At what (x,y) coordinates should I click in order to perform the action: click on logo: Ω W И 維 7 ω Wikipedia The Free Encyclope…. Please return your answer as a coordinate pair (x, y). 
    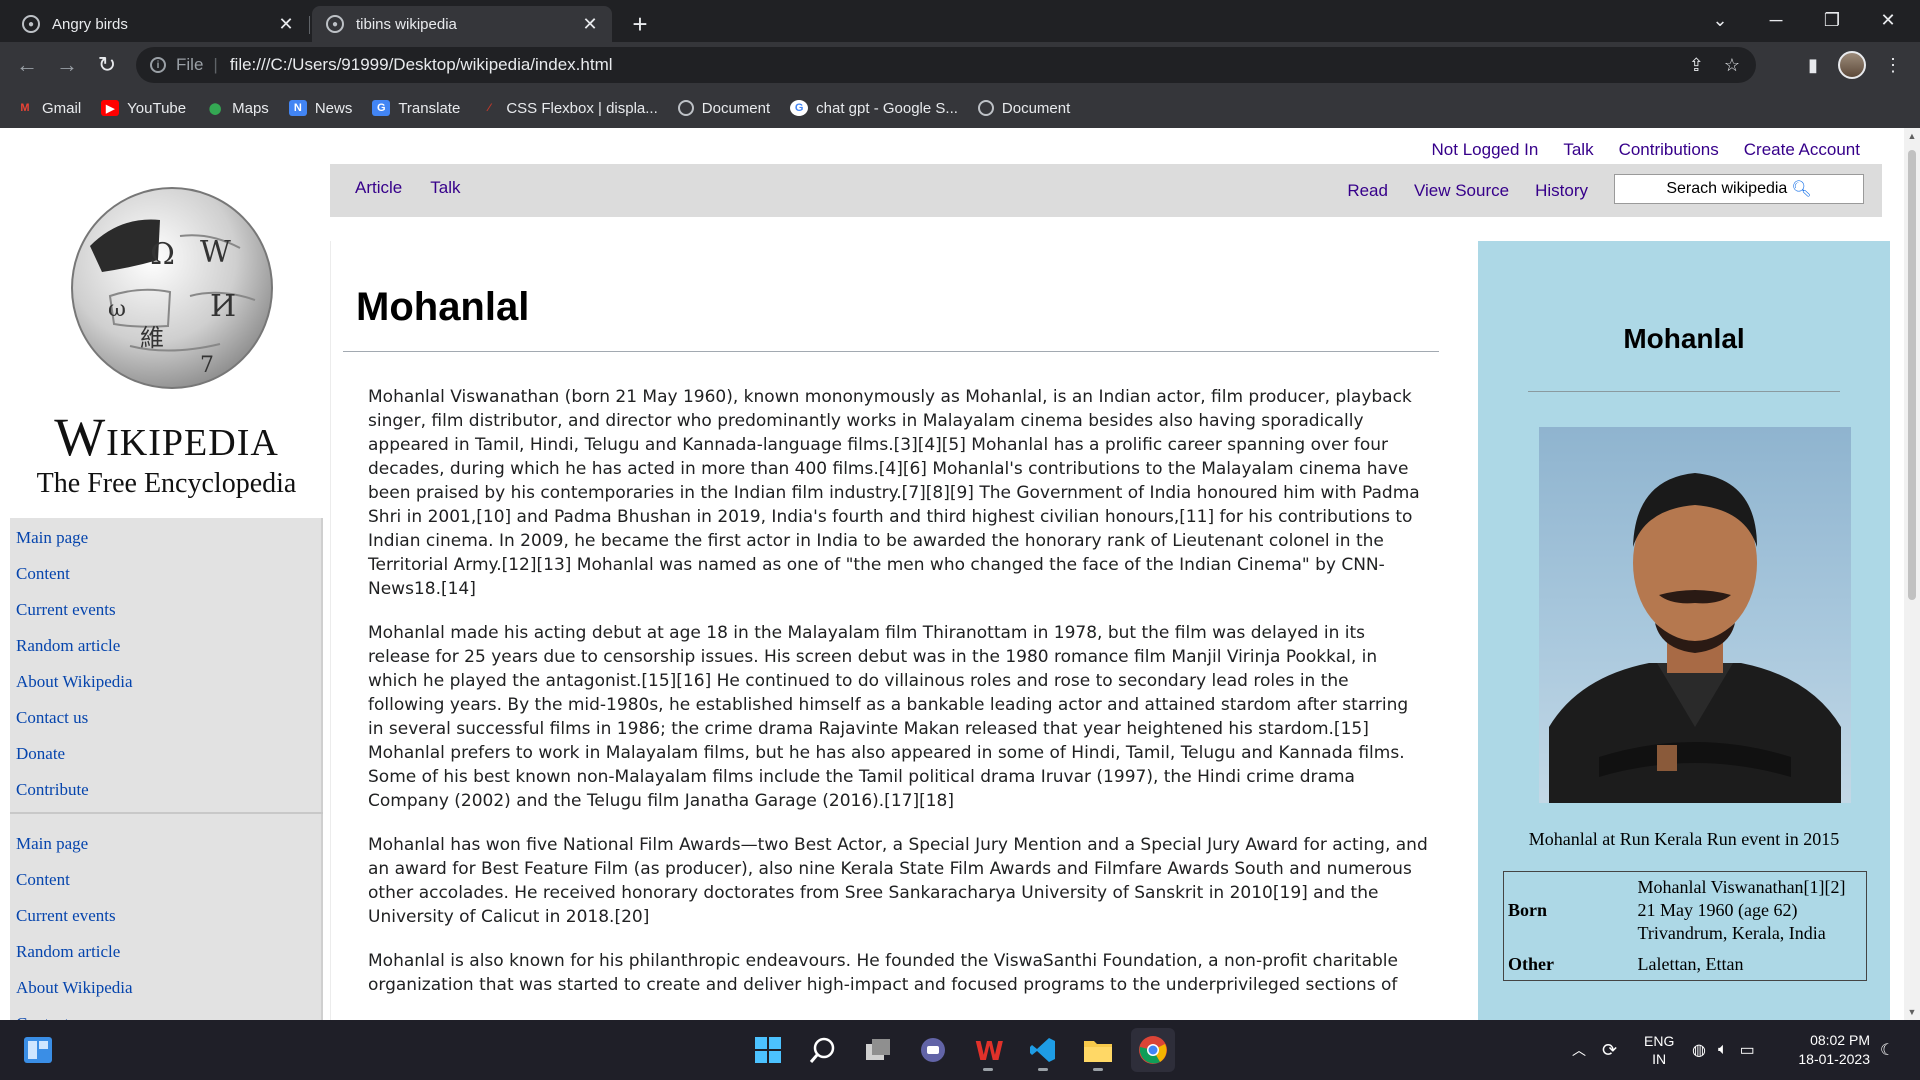
    Looking at the image, I should click on (166, 323).